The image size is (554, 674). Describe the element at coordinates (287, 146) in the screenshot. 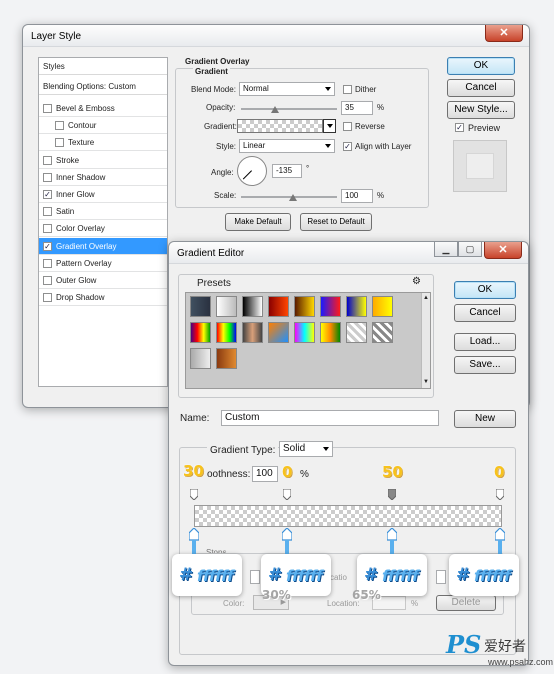

I see `style-select: Linear` at that location.